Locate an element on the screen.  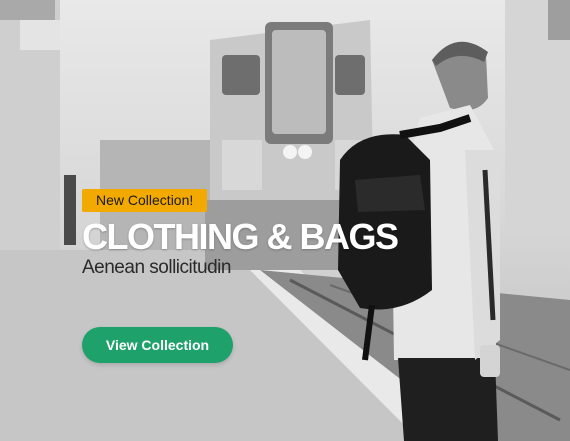
new-collection-badge: New Collection! is located at coordinates (145, 200).